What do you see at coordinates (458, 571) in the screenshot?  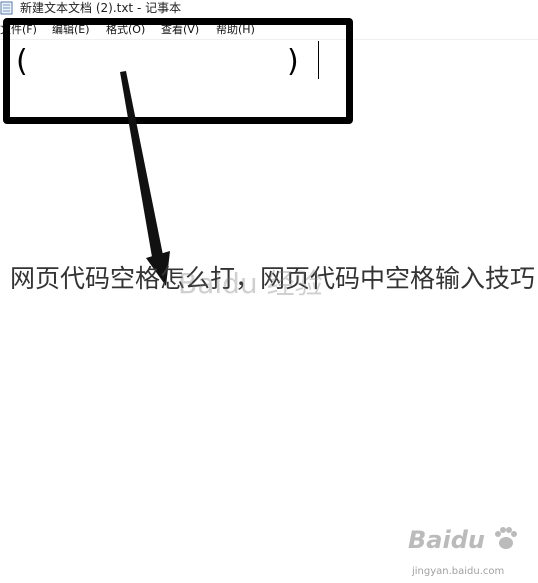 I see `site-url: jingyan.baidu.com` at bounding box center [458, 571].